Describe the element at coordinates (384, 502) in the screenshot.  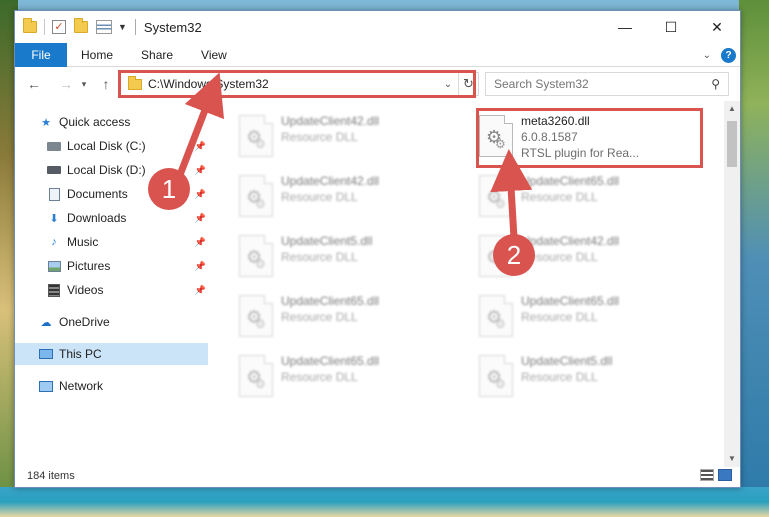
I see `desktop-background-sea` at that location.